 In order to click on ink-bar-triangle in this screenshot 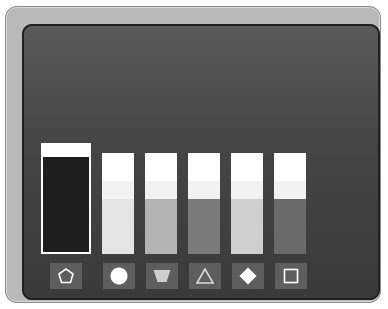, I will do `click(204, 203)`.